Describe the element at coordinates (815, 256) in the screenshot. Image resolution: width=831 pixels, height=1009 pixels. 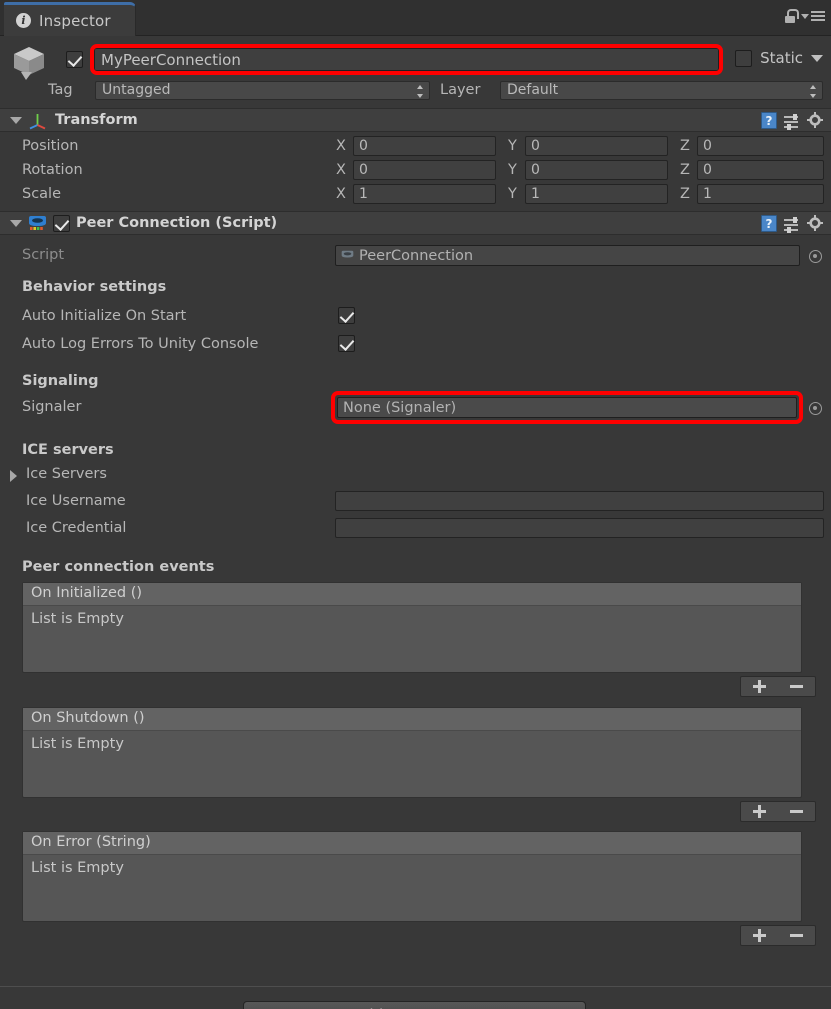
I see `script-object-picker-icon` at that location.